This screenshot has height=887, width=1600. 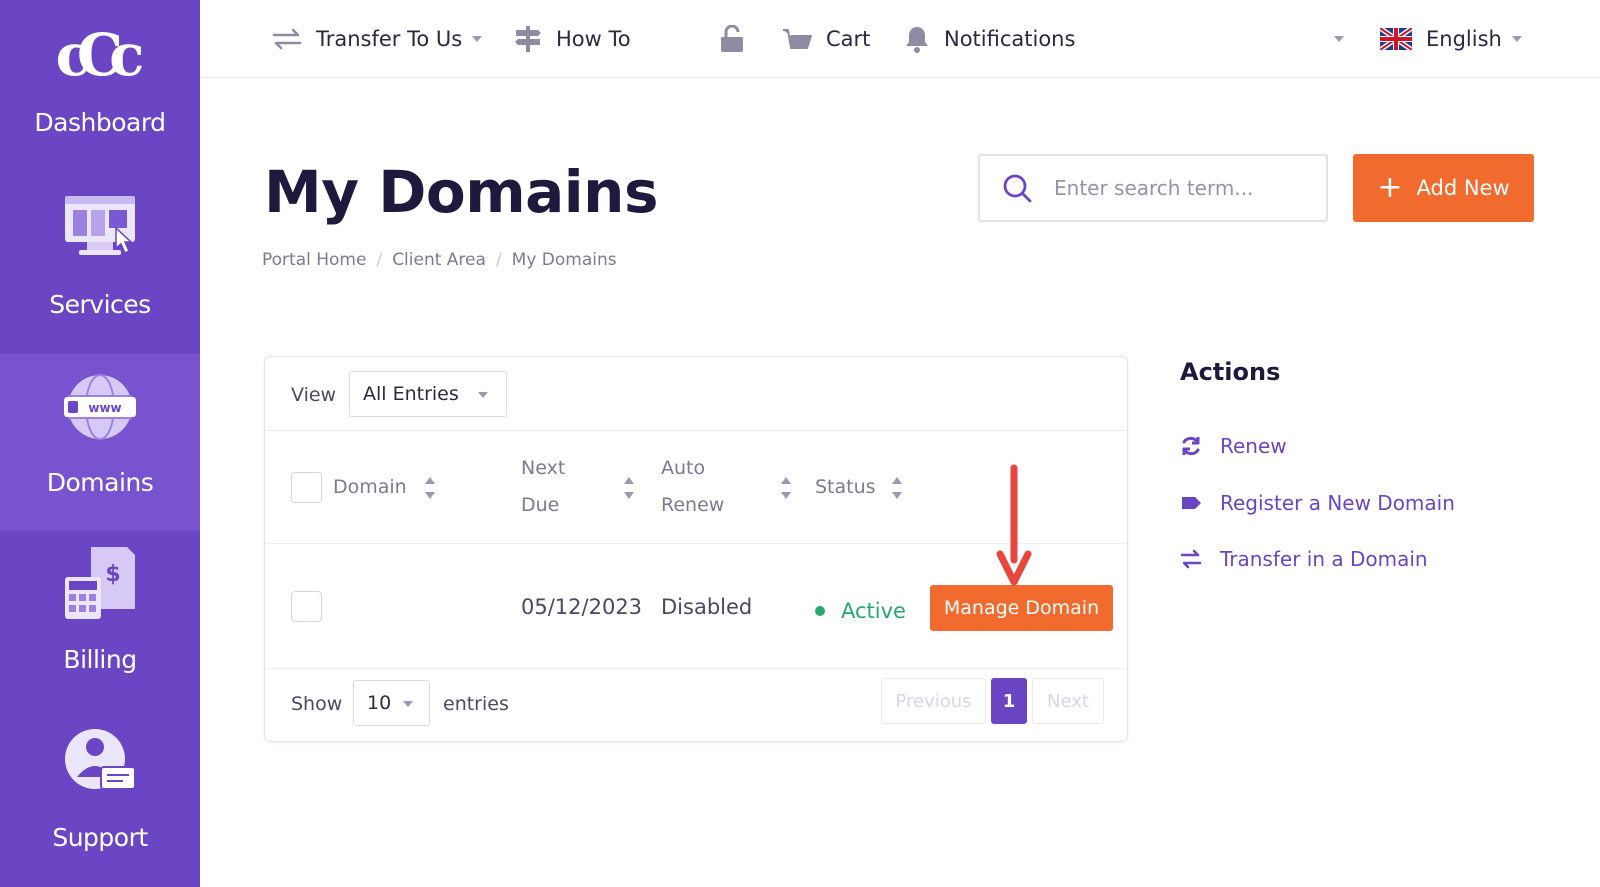 I want to click on annotation-arrow-icon, so click(x=1014, y=525).